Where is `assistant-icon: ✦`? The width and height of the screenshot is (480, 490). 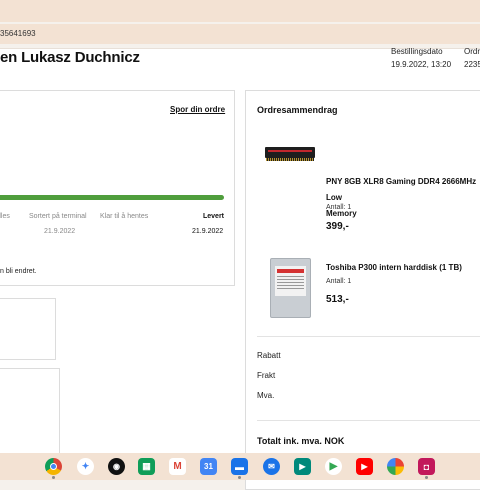 assistant-icon: ✦ is located at coordinates (85, 466).